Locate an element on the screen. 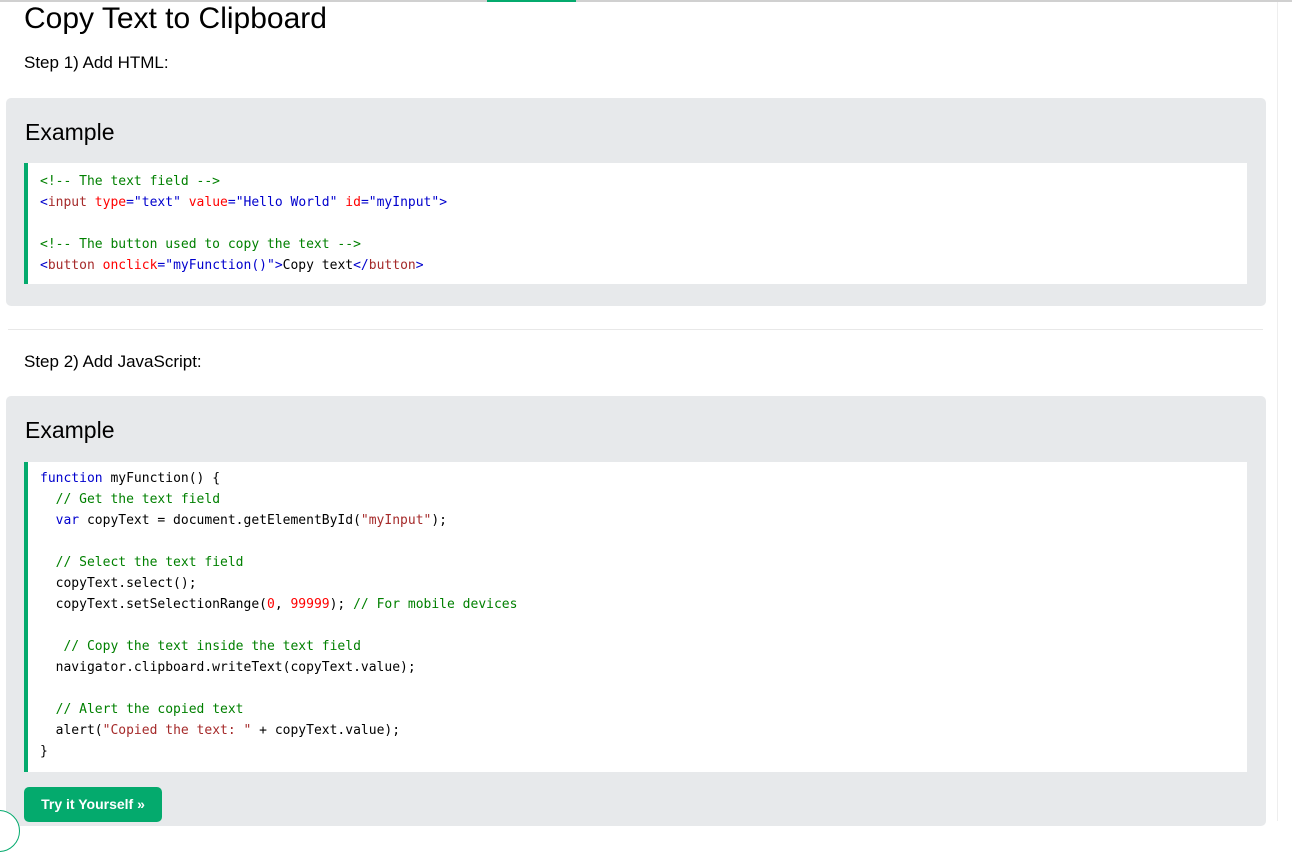 Image resolution: width=1292 pixels, height=852 pixels. code-token: // Alert the copied text is located at coordinates (149, 709).